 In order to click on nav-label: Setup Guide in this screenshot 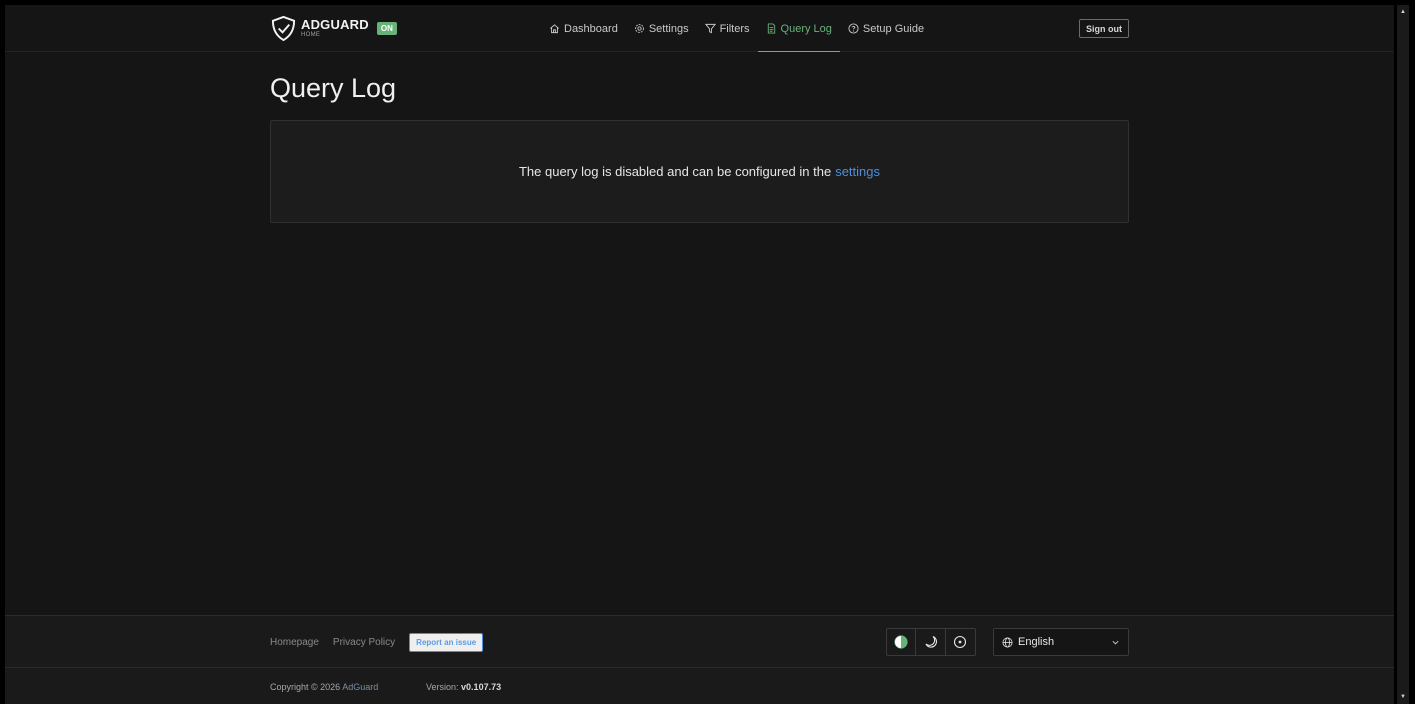, I will do `click(893, 28)`.